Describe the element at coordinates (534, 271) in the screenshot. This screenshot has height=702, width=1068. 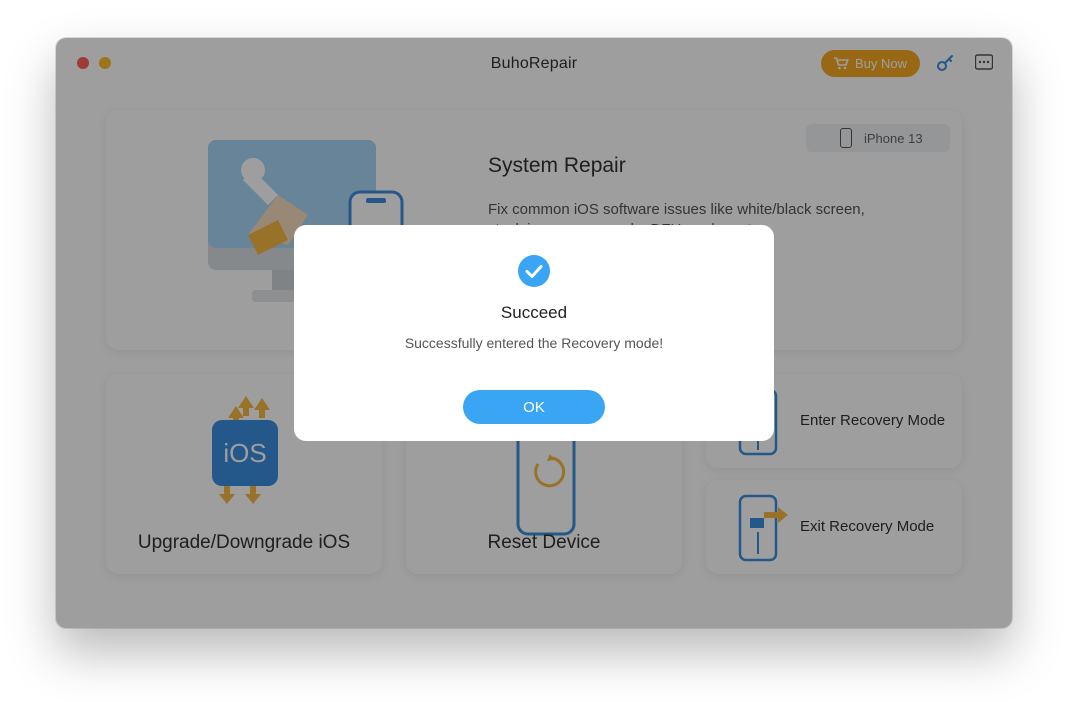
I see `success-check-icon` at that location.